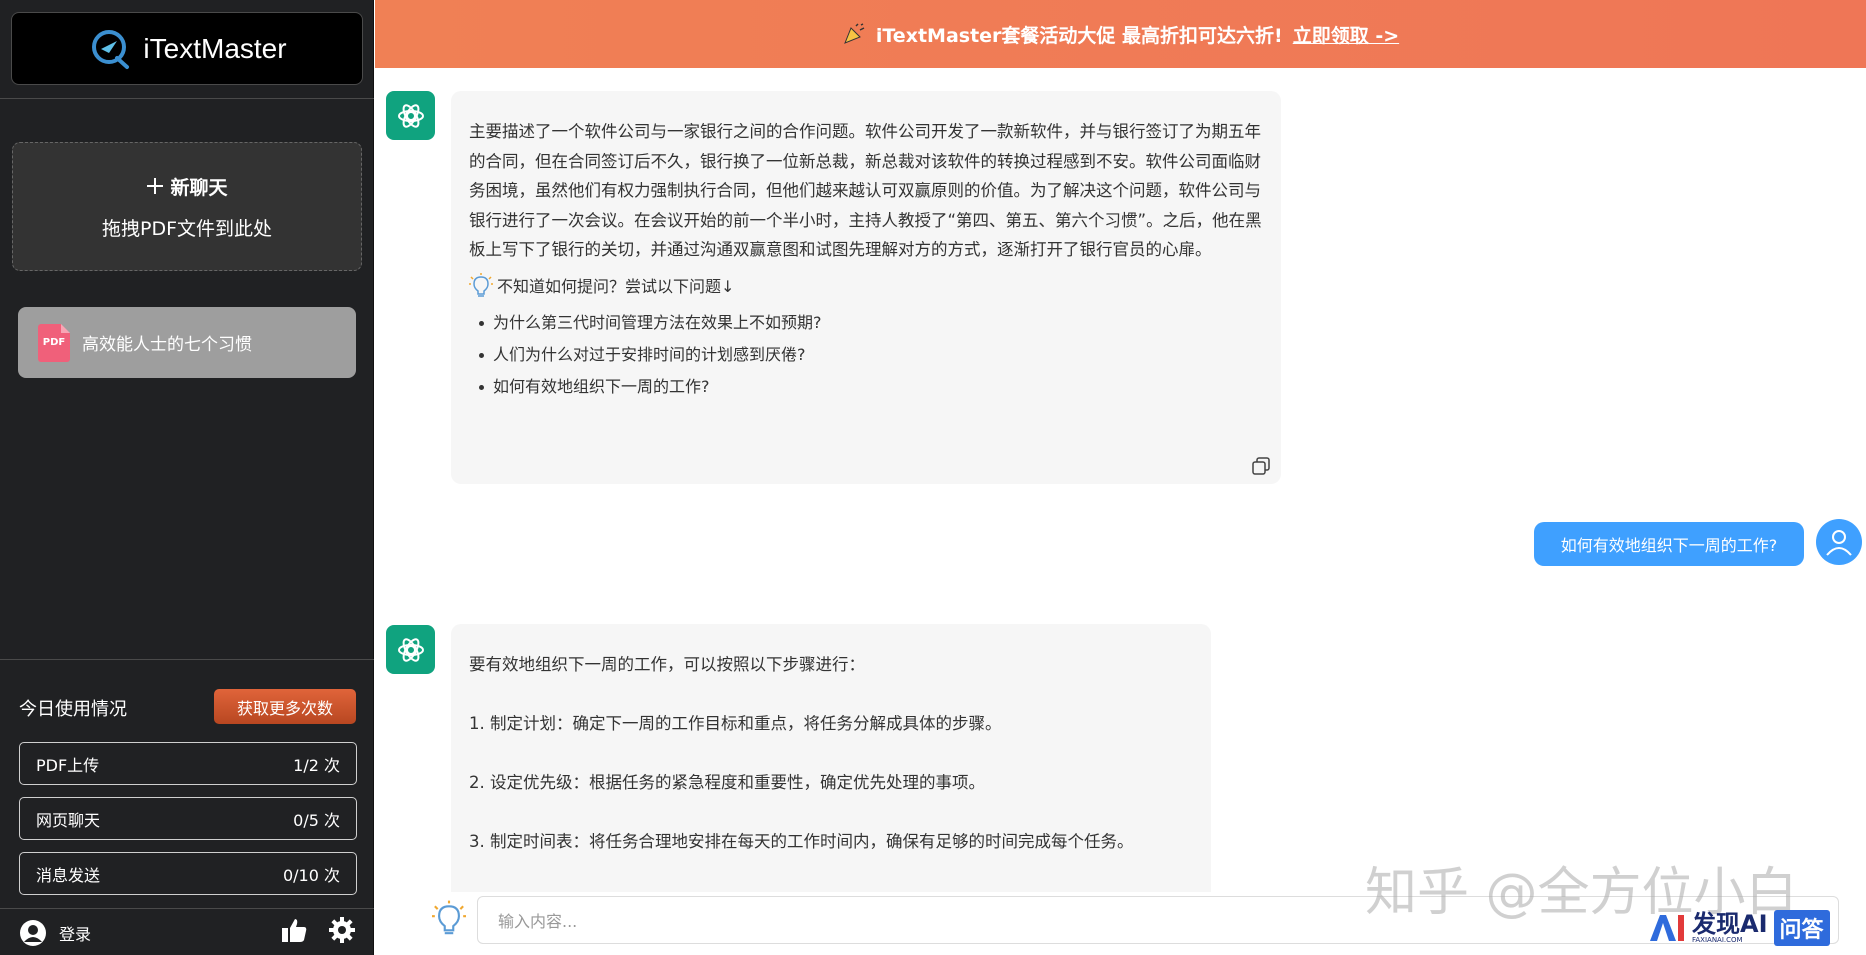  I want to click on app-name: iTextMaster, so click(215, 48).